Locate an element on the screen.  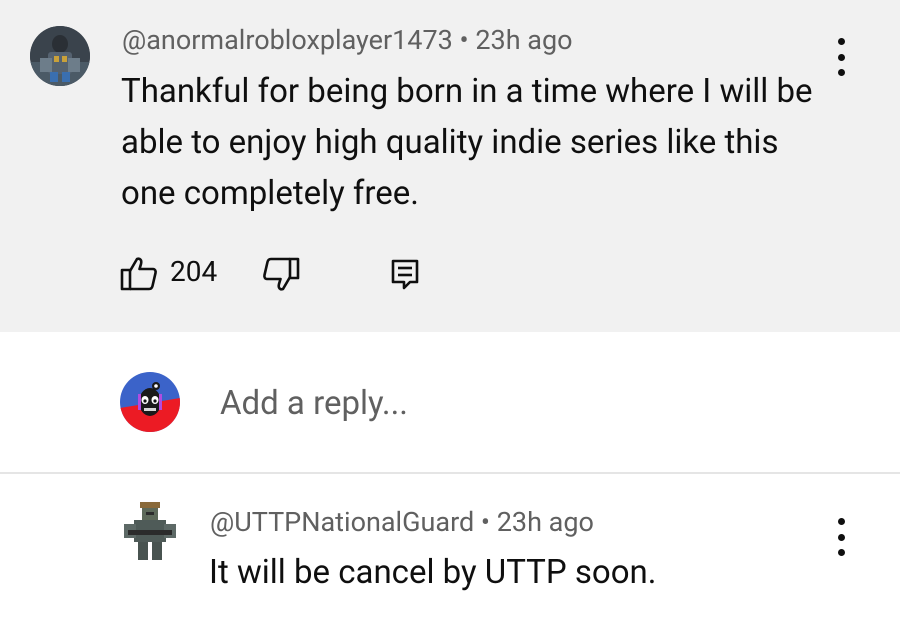
reply-author-avatar is located at coordinates (150, 532).